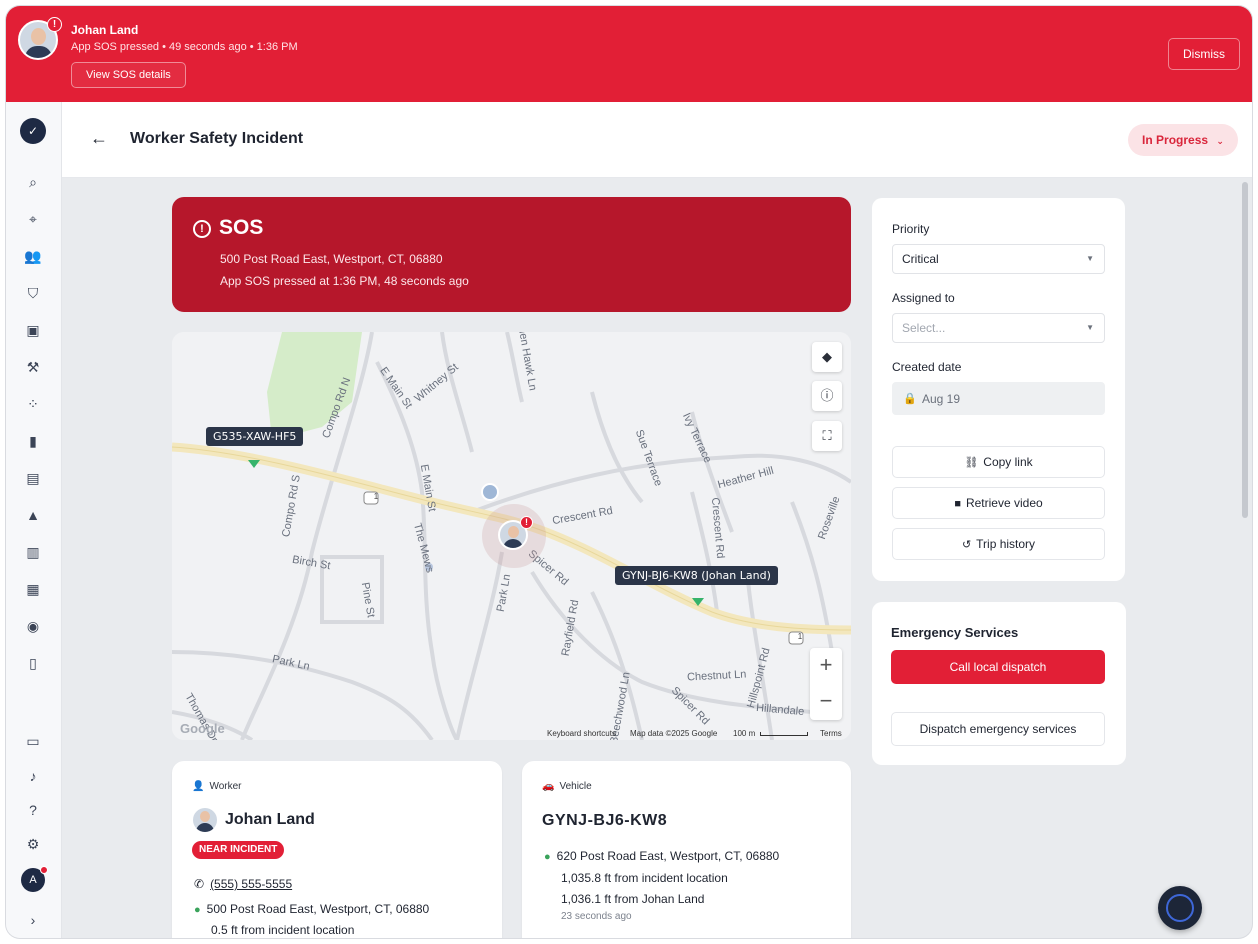 This screenshot has height=944, width=1258. Describe the element at coordinates (998, 259) in the screenshot. I see `priority-select: Critical ▼` at that location.